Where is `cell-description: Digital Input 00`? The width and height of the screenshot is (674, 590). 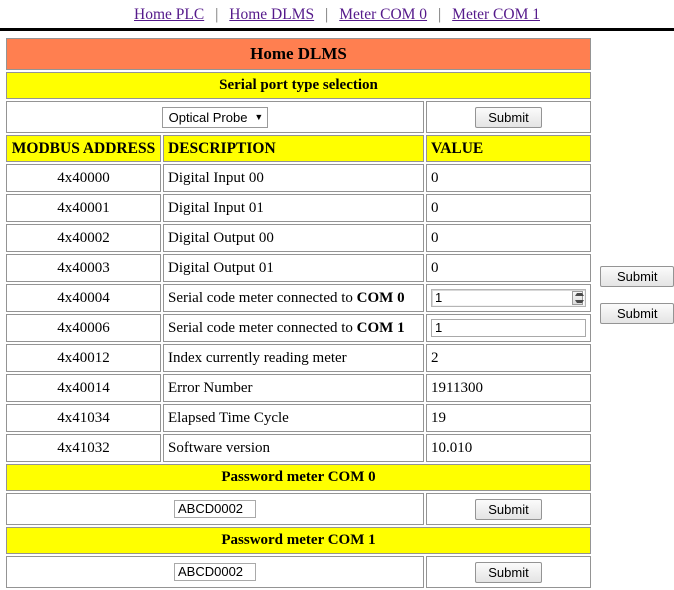
cell-description: Digital Input 00 is located at coordinates (293, 178).